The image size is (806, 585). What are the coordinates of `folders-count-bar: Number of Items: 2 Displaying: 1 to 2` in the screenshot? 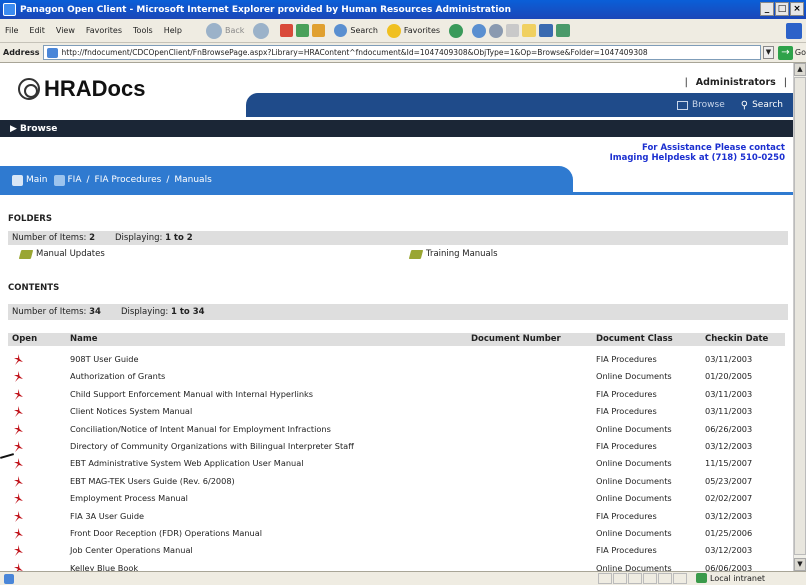 It's located at (398, 238).